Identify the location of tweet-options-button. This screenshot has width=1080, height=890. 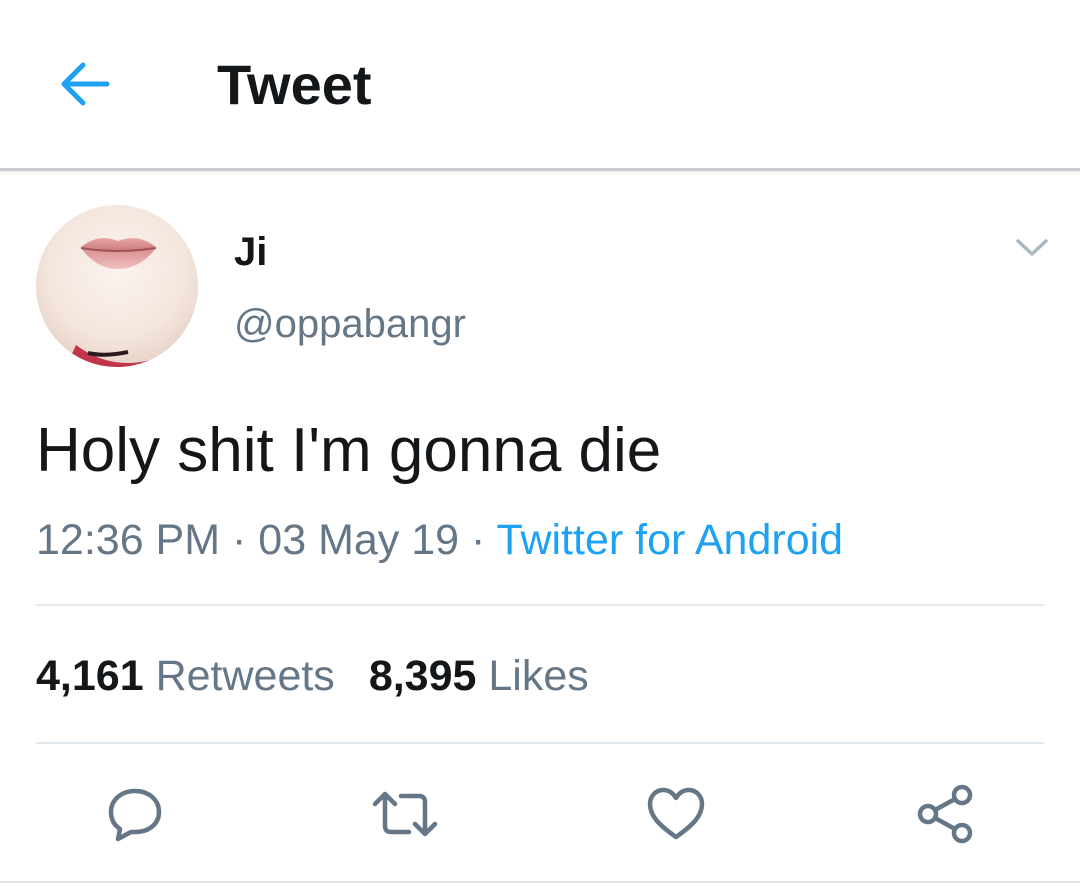
(1032, 248).